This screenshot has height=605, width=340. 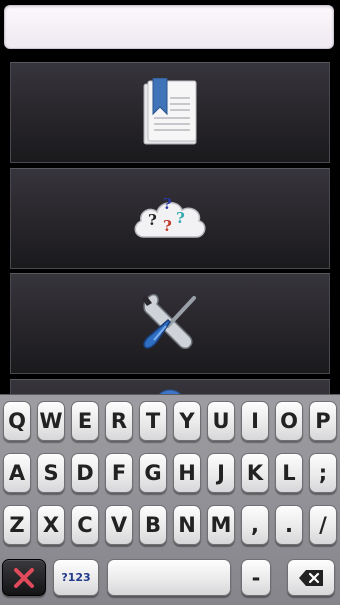 I want to click on key-o: O, so click(x=289, y=421).